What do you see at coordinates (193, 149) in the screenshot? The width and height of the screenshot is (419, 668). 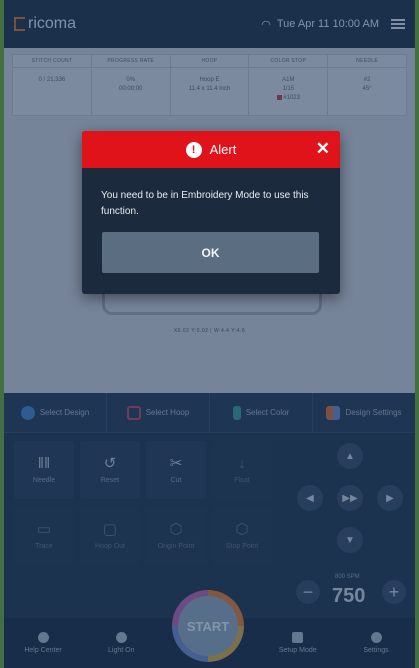 I see `exclamation-icon: !` at bounding box center [193, 149].